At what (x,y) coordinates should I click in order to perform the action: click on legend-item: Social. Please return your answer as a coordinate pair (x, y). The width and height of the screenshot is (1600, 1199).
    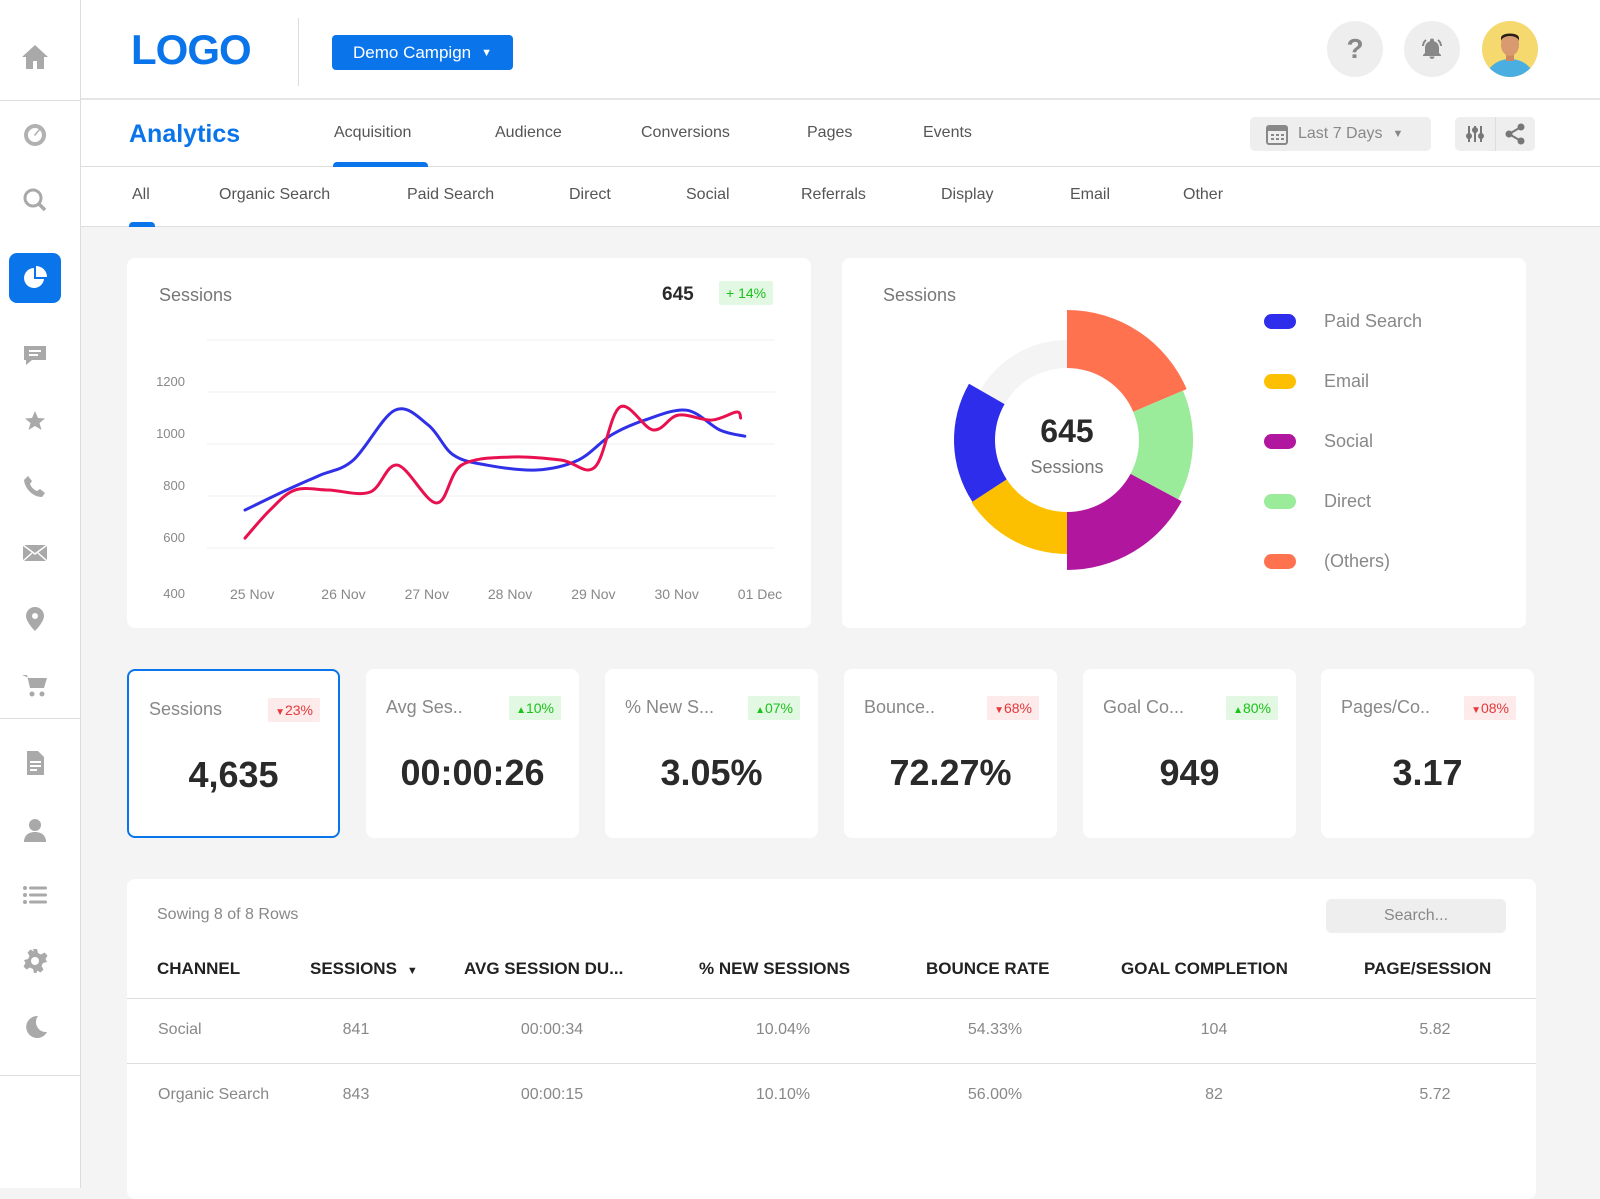
    Looking at the image, I should click on (1318, 441).